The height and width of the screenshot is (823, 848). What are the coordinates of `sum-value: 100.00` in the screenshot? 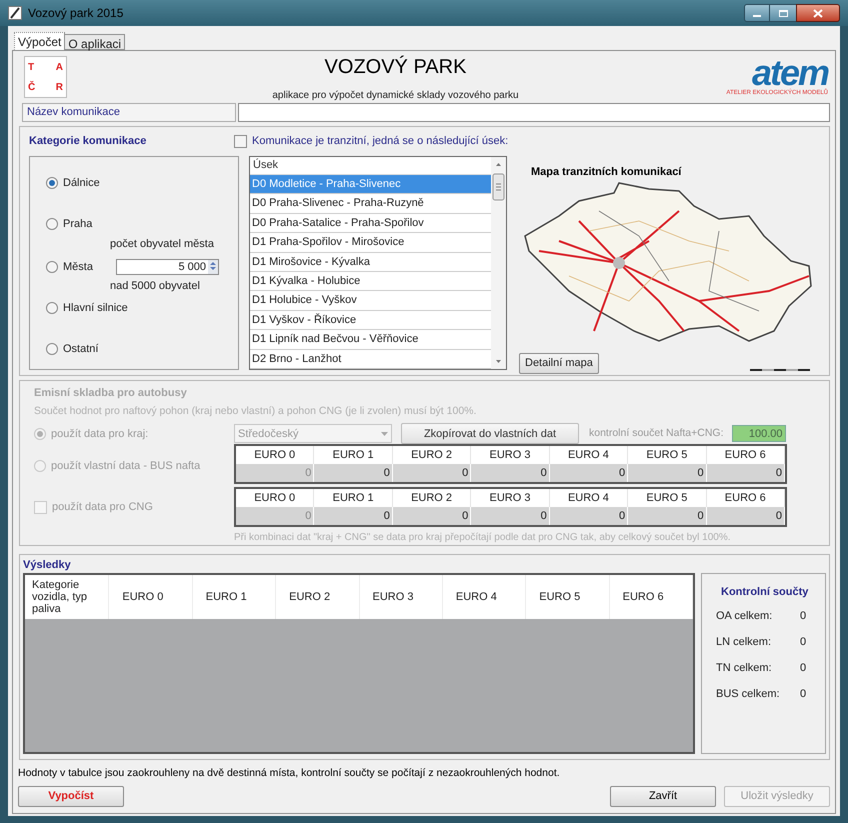 It's located at (759, 433).